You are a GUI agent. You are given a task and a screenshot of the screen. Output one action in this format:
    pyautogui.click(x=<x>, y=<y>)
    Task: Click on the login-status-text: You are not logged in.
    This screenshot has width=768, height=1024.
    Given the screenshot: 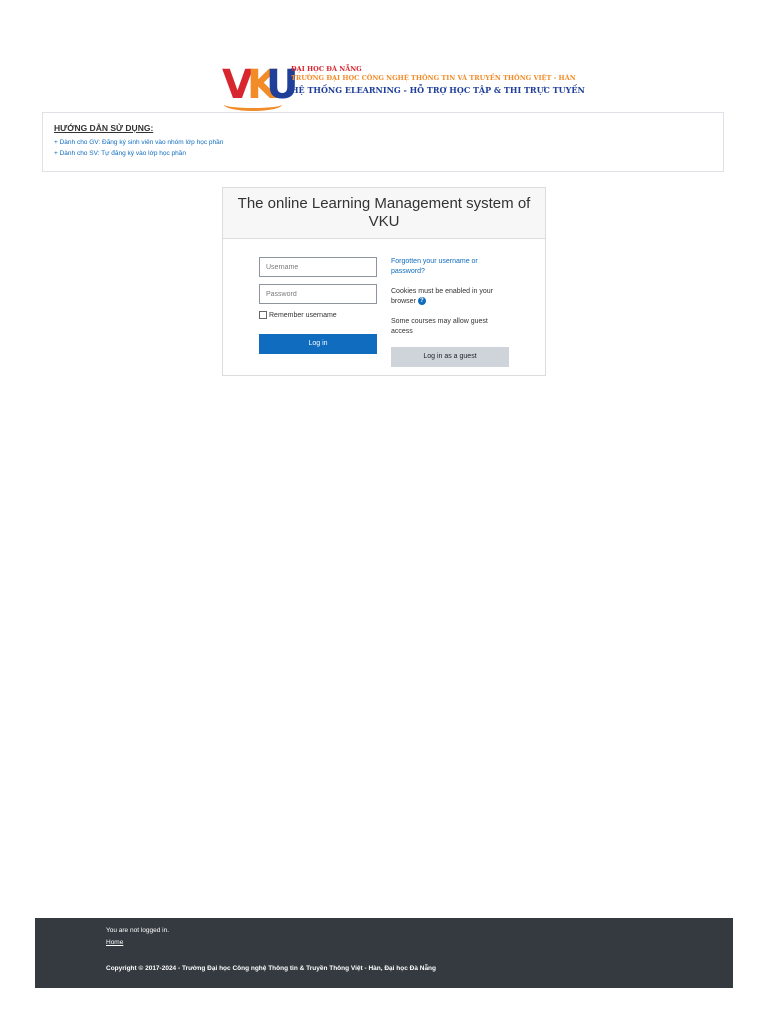 What is the action you would take?
    pyautogui.click(x=138, y=930)
    